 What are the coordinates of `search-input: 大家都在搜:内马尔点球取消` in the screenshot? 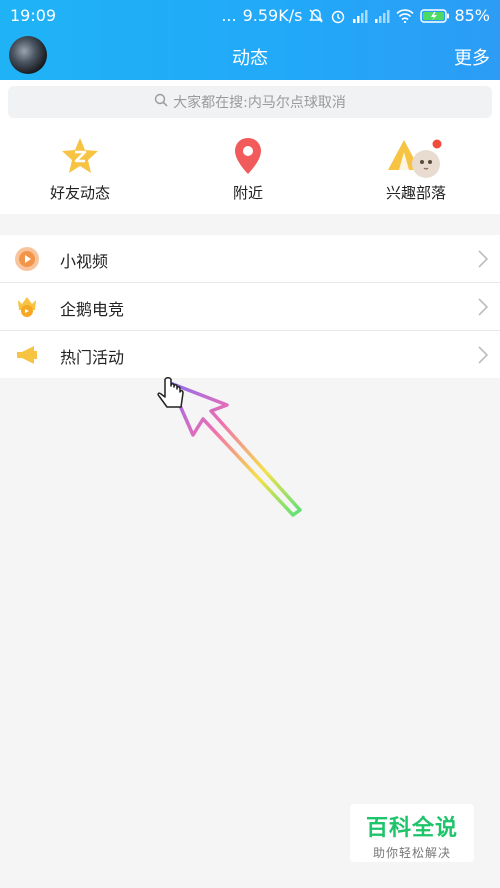 It's located at (250, 102).